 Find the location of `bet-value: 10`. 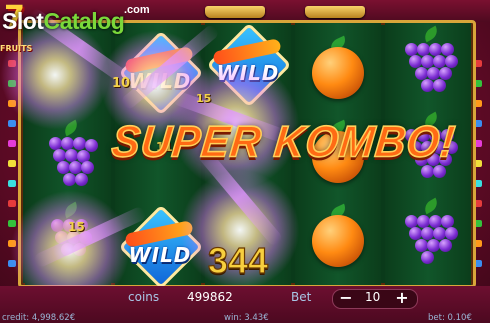

bet-value: 10 is located at coordinates (373, 297).